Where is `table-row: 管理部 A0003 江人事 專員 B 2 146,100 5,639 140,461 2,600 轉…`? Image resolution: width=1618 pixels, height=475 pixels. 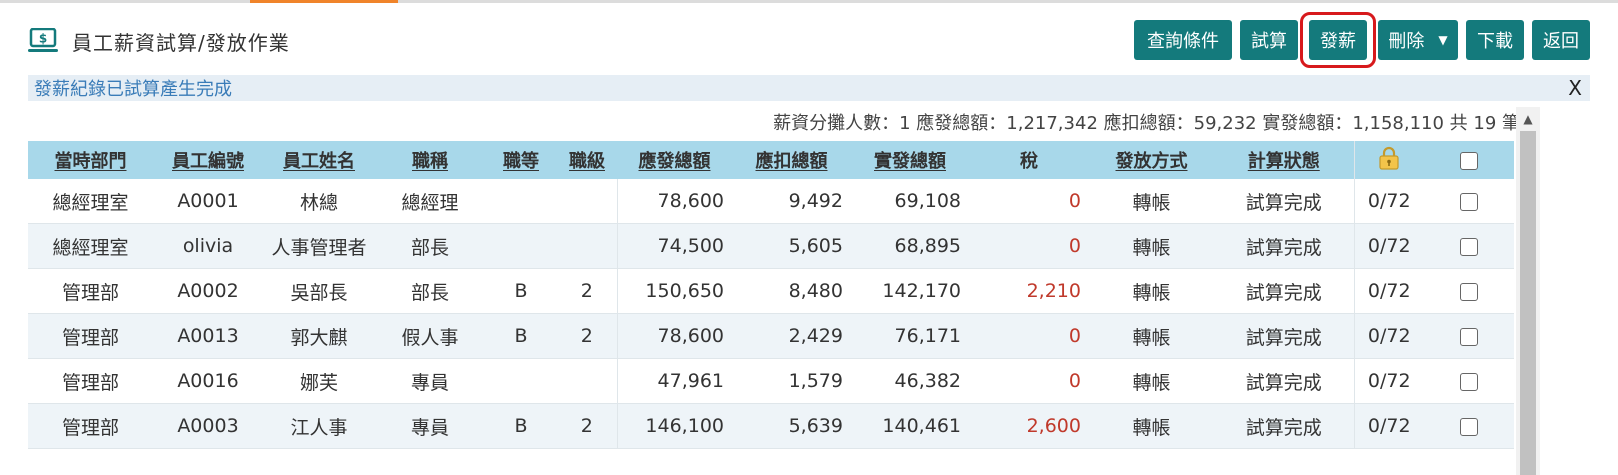 table-row: 管理部 A0003 江人事 專員 B 2 146,100 5,639 140,461 2,600 轉… is located at coordinates (771, 426).